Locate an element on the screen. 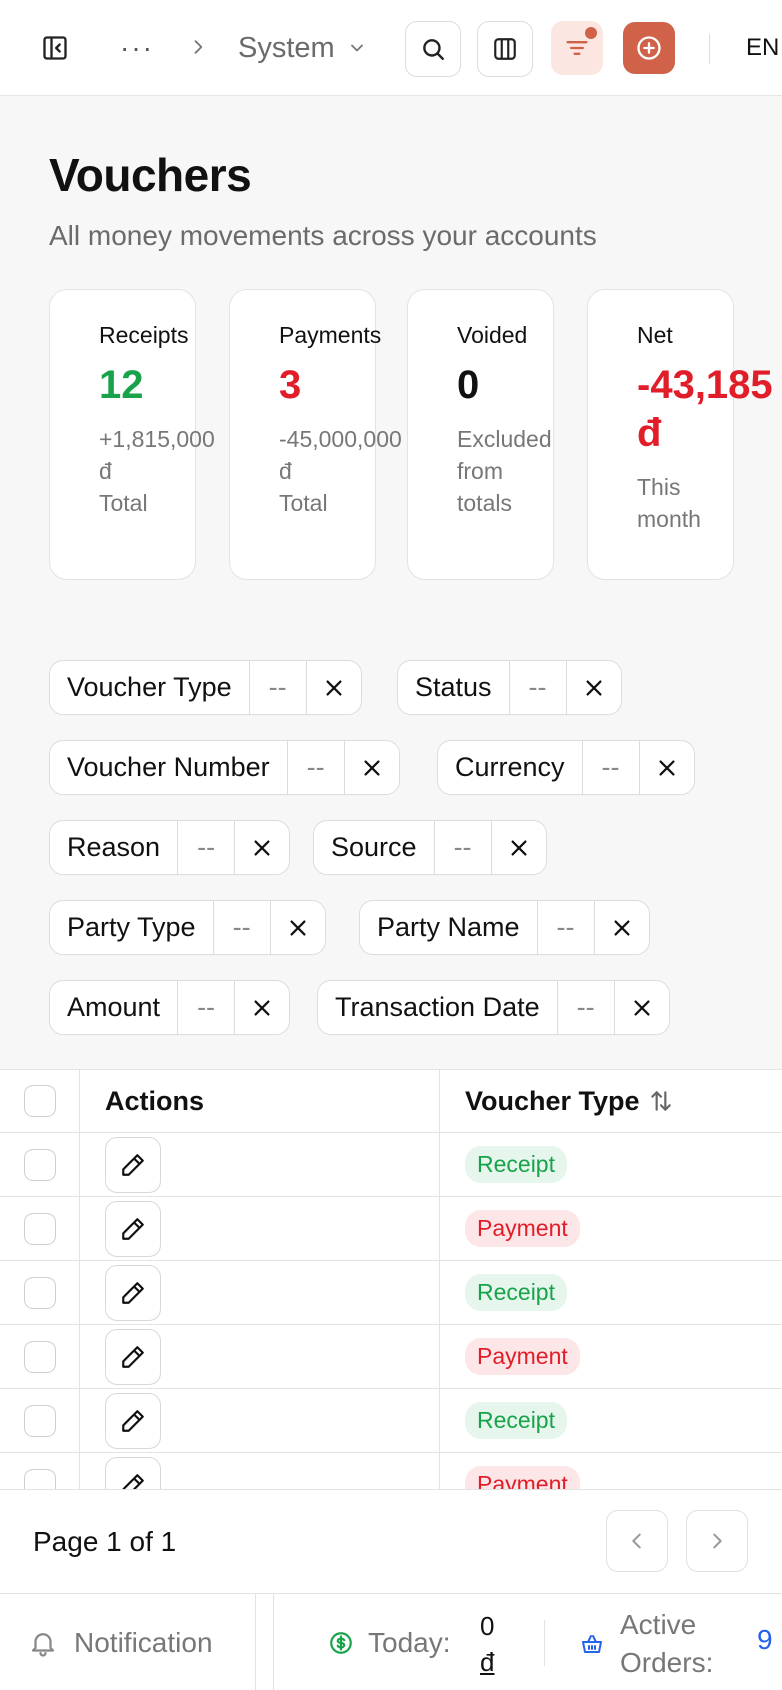  breadcrumb-current: System is located at coordinates (302, 48).